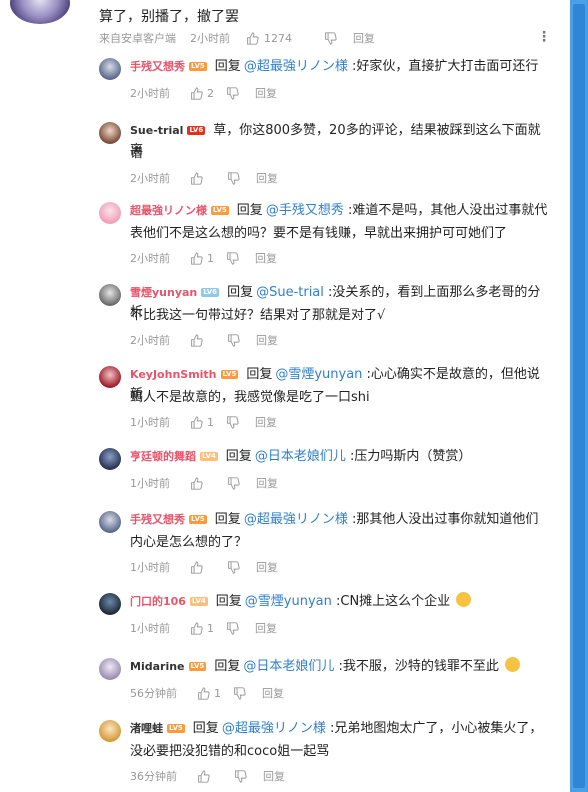  I want to click on time-label: 56分钟前, so click(153, 693).